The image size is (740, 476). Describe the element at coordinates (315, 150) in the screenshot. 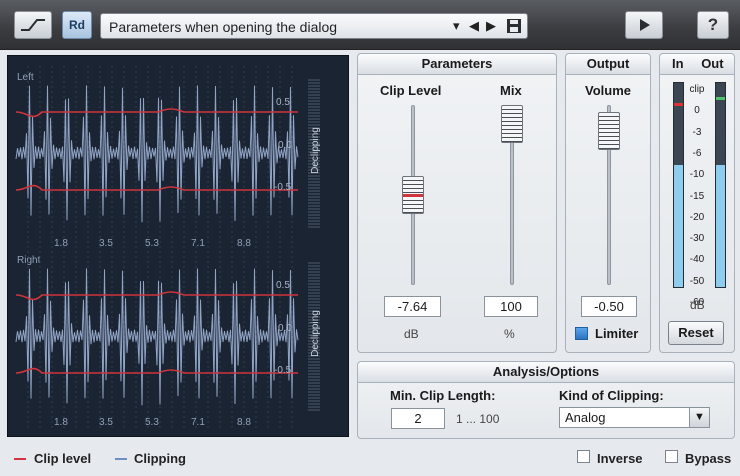

I see `declipping-label-left: Declipping` at that location.